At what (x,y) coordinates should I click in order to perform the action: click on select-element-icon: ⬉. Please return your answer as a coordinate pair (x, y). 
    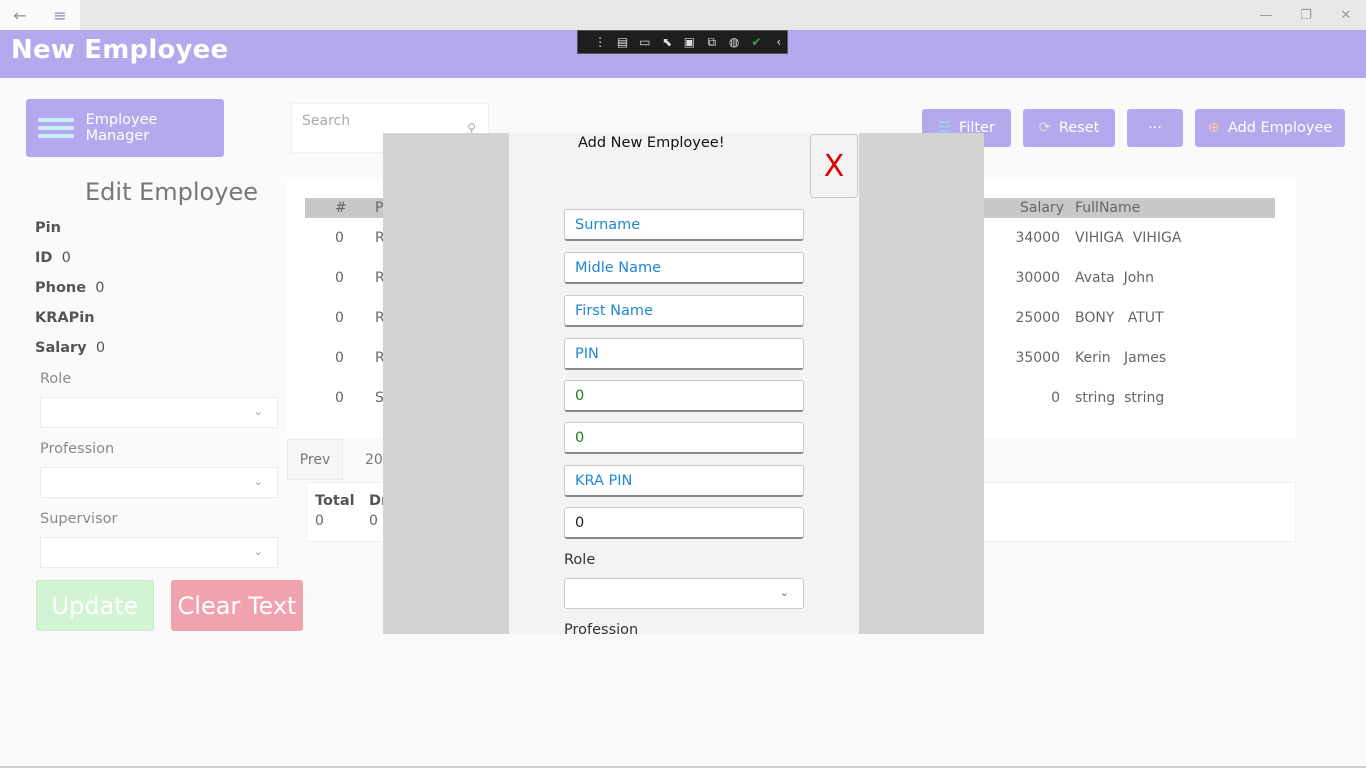
    Looking at the image, I should click on (667, 42).